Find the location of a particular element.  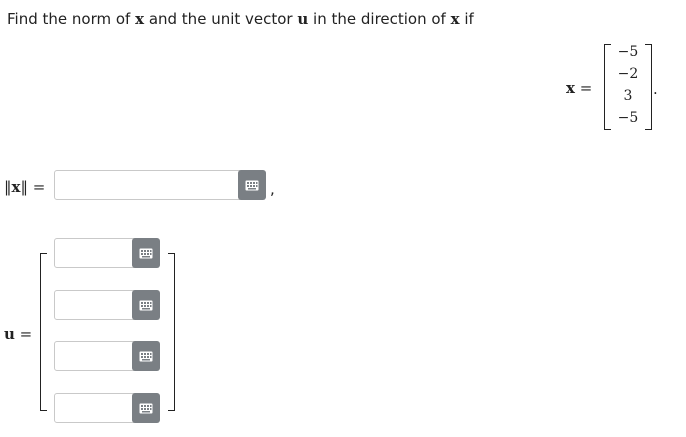

given-vector-eq: = is located at coordinates (583, 88).